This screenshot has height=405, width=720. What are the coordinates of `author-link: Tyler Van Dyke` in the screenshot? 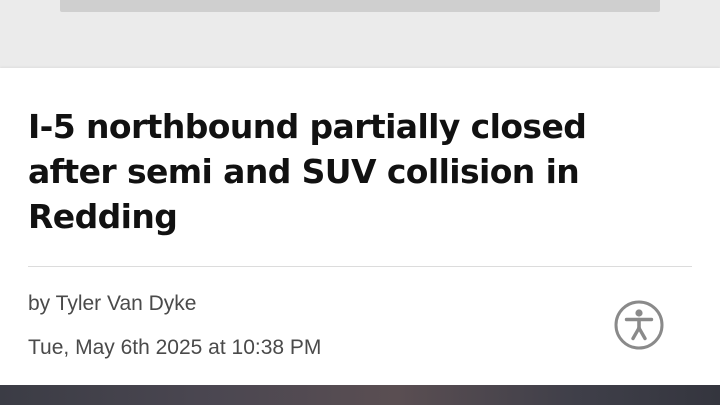 It's located at (126, 303).